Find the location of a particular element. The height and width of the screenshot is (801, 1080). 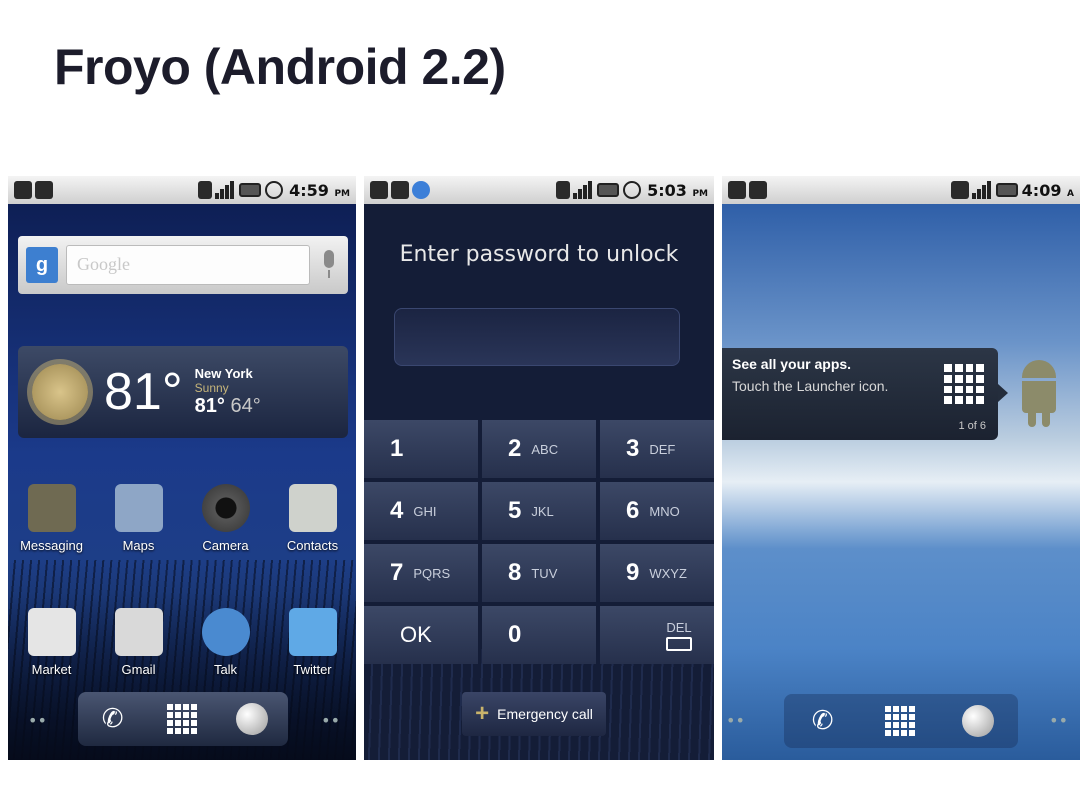

maps-icon is located at coordinates (138, 508).